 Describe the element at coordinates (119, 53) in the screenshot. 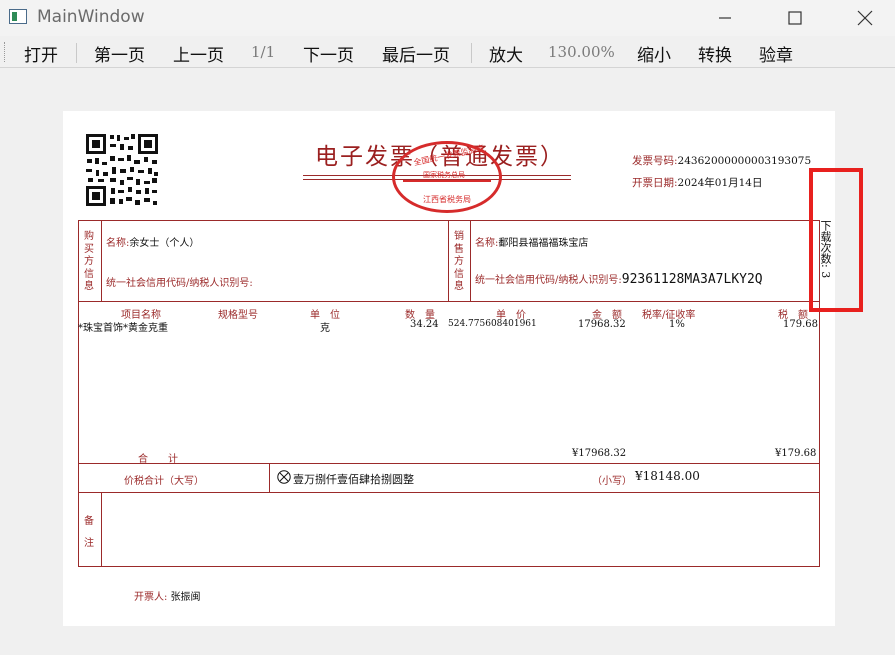

I see `first-page-button: 第一页` at that location.